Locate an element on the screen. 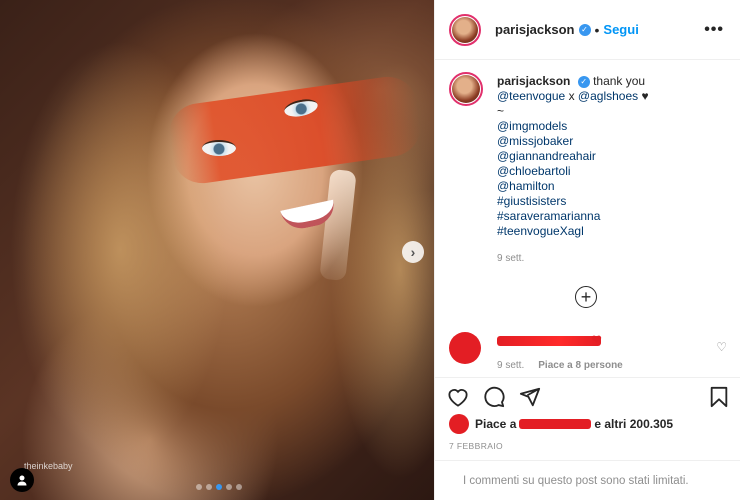  header-username: parisjackson is located at coordinates (535, 29).